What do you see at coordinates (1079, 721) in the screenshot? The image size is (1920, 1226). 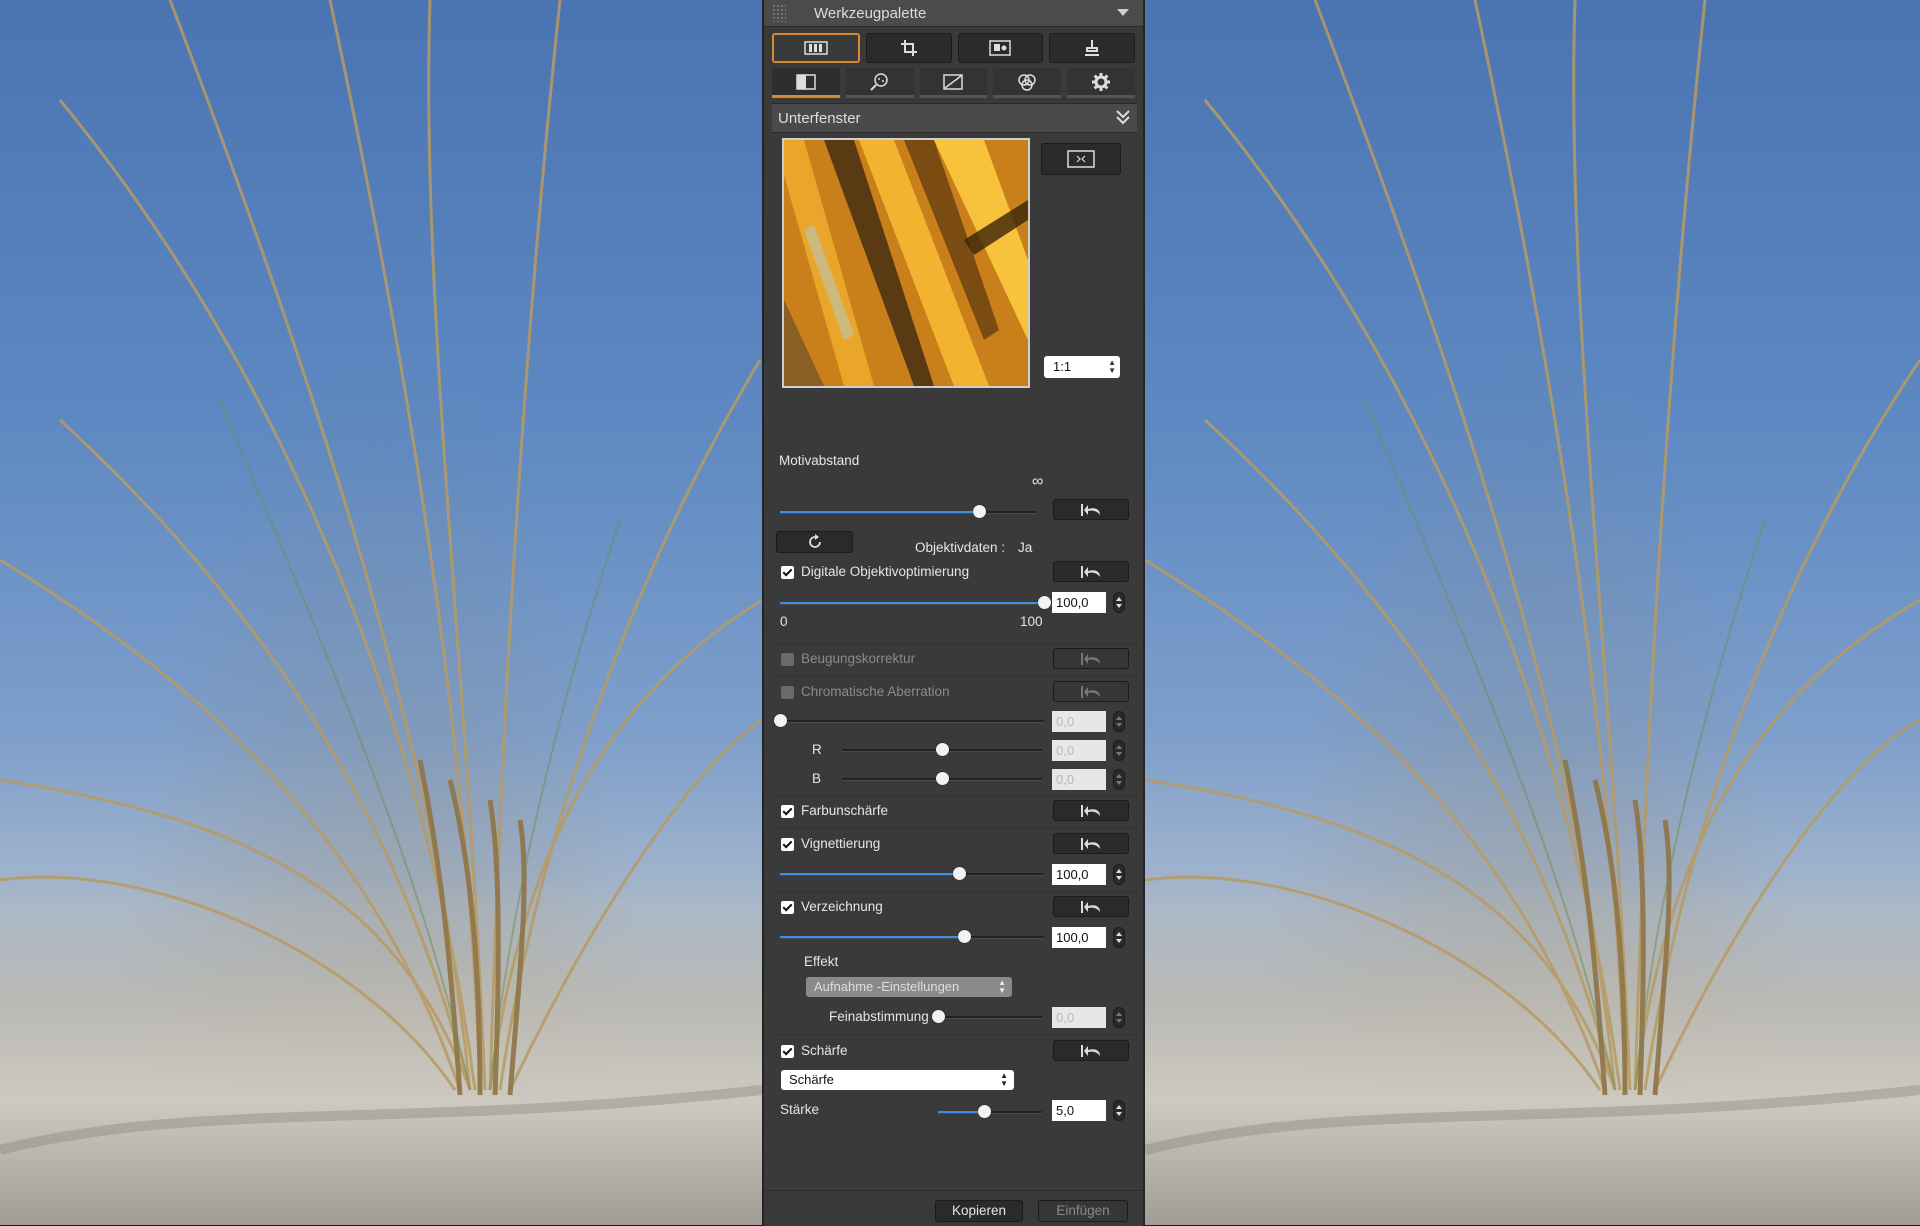 I see `chromatic-value: 0,0` at bounding box center [1079, 721].